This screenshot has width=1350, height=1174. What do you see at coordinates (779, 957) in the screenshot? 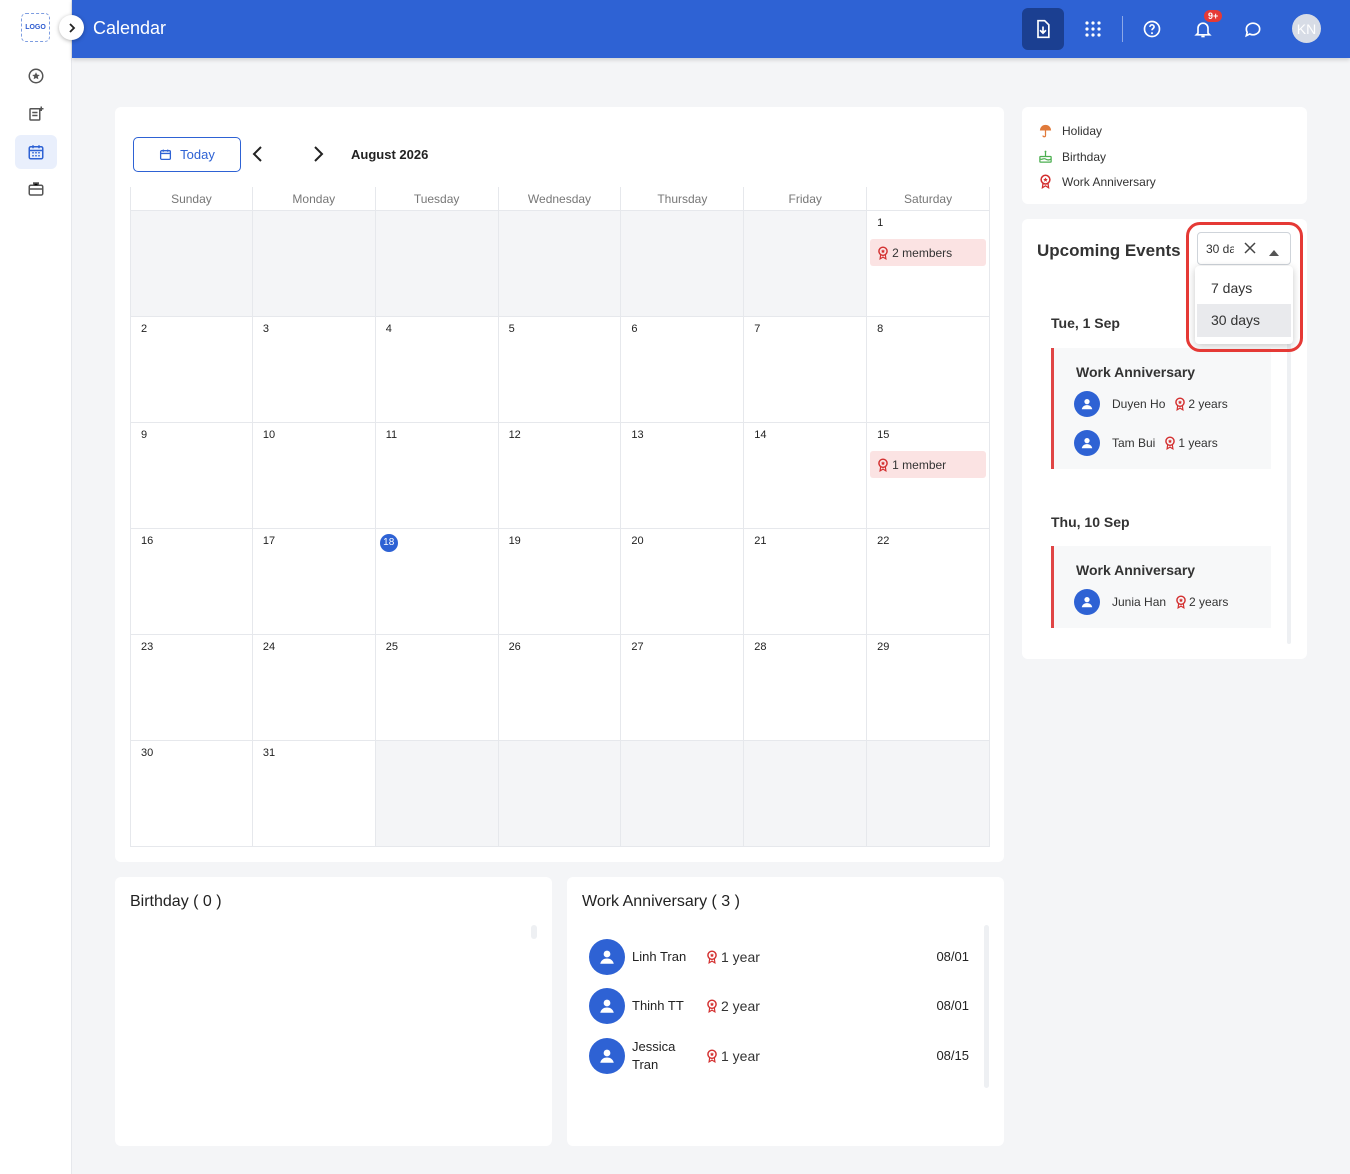
I see `anniversary-row: Linh Tran 1 year 08/01` at bounding box center [779, 957].